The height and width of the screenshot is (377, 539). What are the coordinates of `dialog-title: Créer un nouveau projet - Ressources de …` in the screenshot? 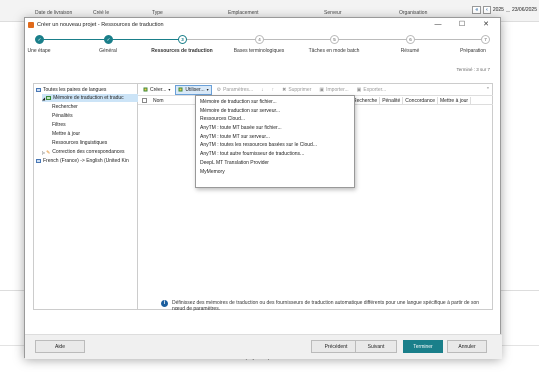 It's located at (100, 24).